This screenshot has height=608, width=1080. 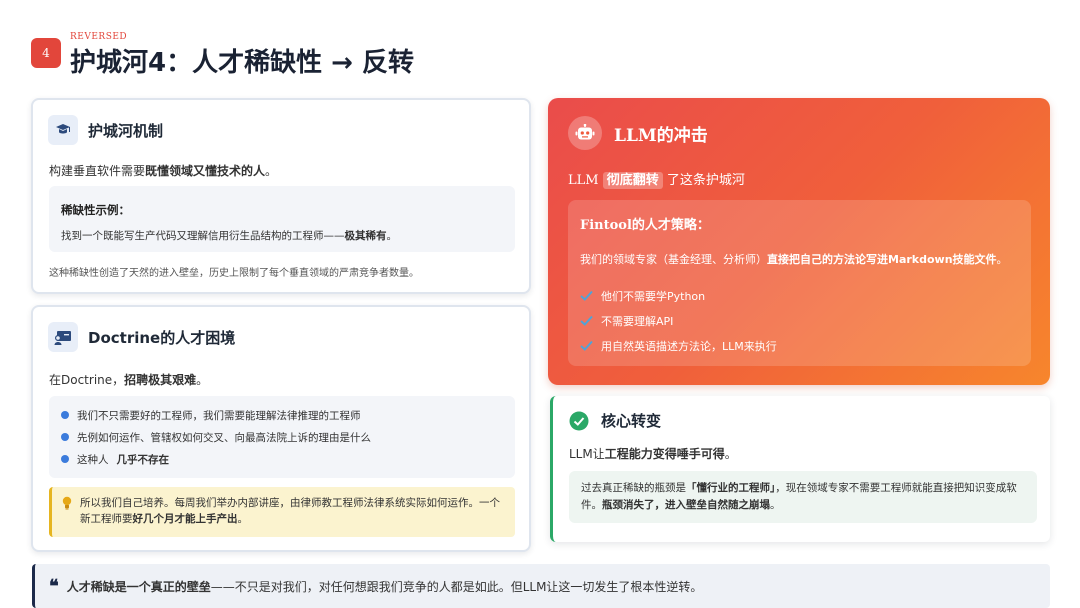 I want to click on llm-lead: LLM 彻底翻转 了这条护城河, so click(x=656, y=180).